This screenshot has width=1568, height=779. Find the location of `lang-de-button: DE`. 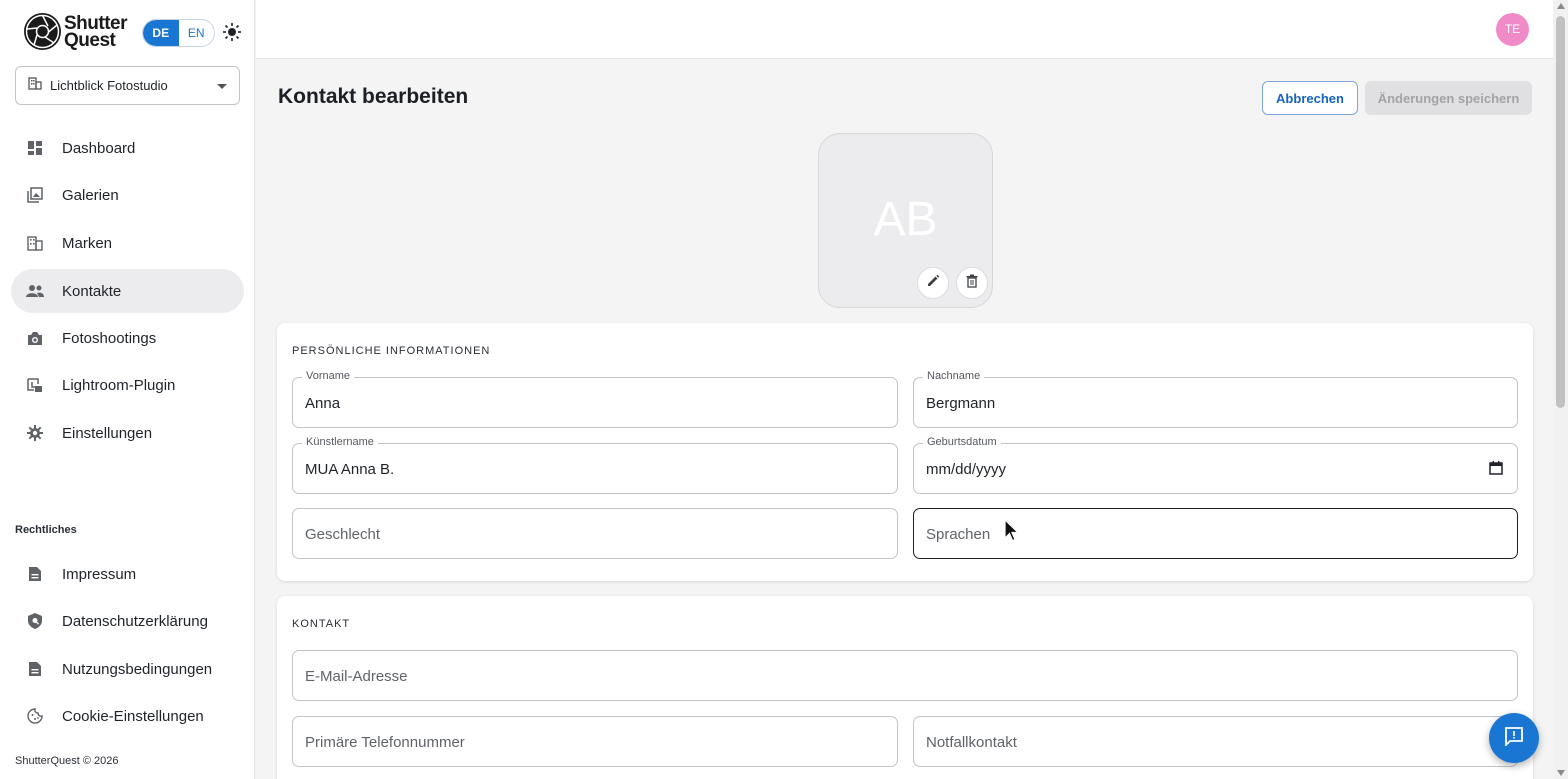

lang-de-button: DE is located at coordinates (161, 33).